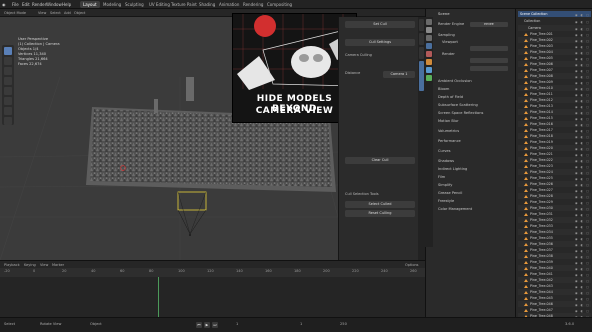 Image resolution: width=592 pixels, height=332 pixels. Describe the element at coordinates (134, 4) in the screenshot. I see `tab-sculpting: Sculpting` at that location.